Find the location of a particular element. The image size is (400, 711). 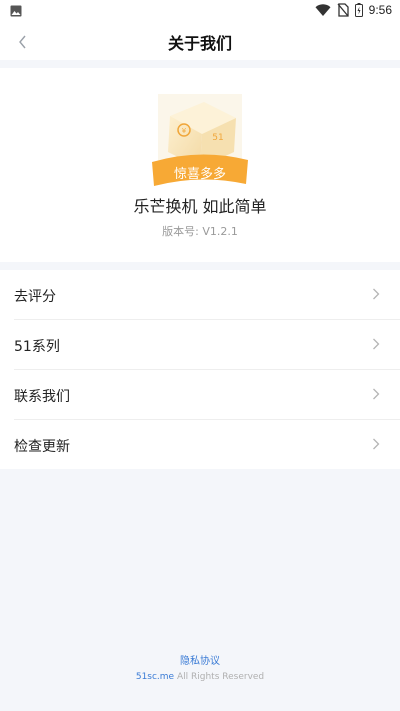

footer-domain: 51sc.me is located at coordinates (155, 677).